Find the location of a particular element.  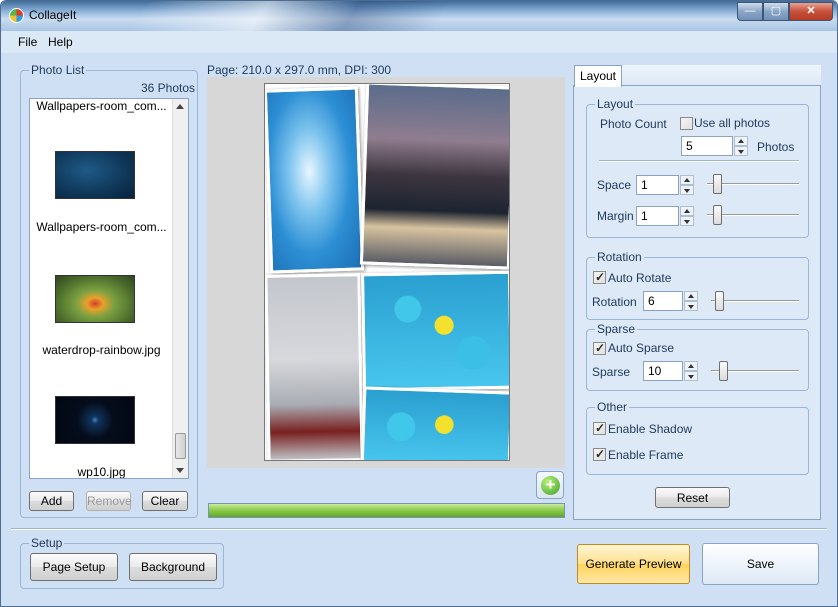

auto-sparse-checkbox is located at coordinates (599, 348).